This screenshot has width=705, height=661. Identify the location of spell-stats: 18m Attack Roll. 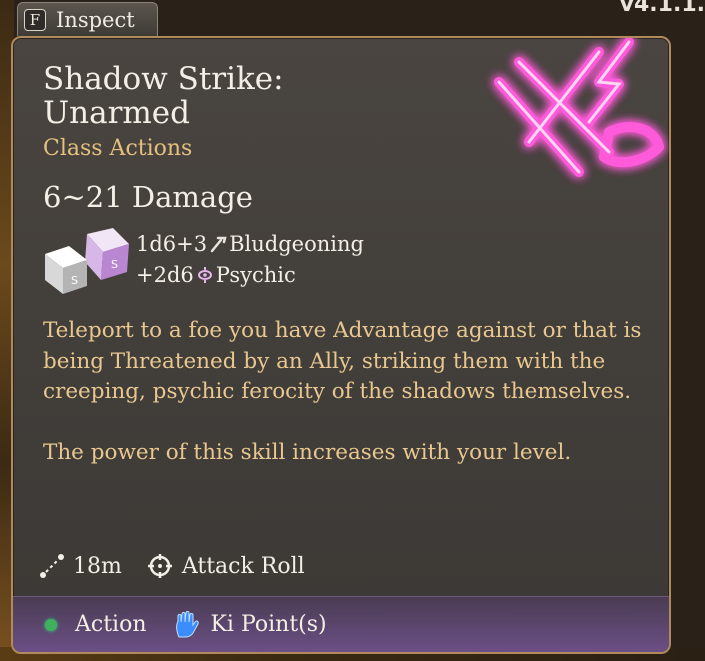
(184, 566).